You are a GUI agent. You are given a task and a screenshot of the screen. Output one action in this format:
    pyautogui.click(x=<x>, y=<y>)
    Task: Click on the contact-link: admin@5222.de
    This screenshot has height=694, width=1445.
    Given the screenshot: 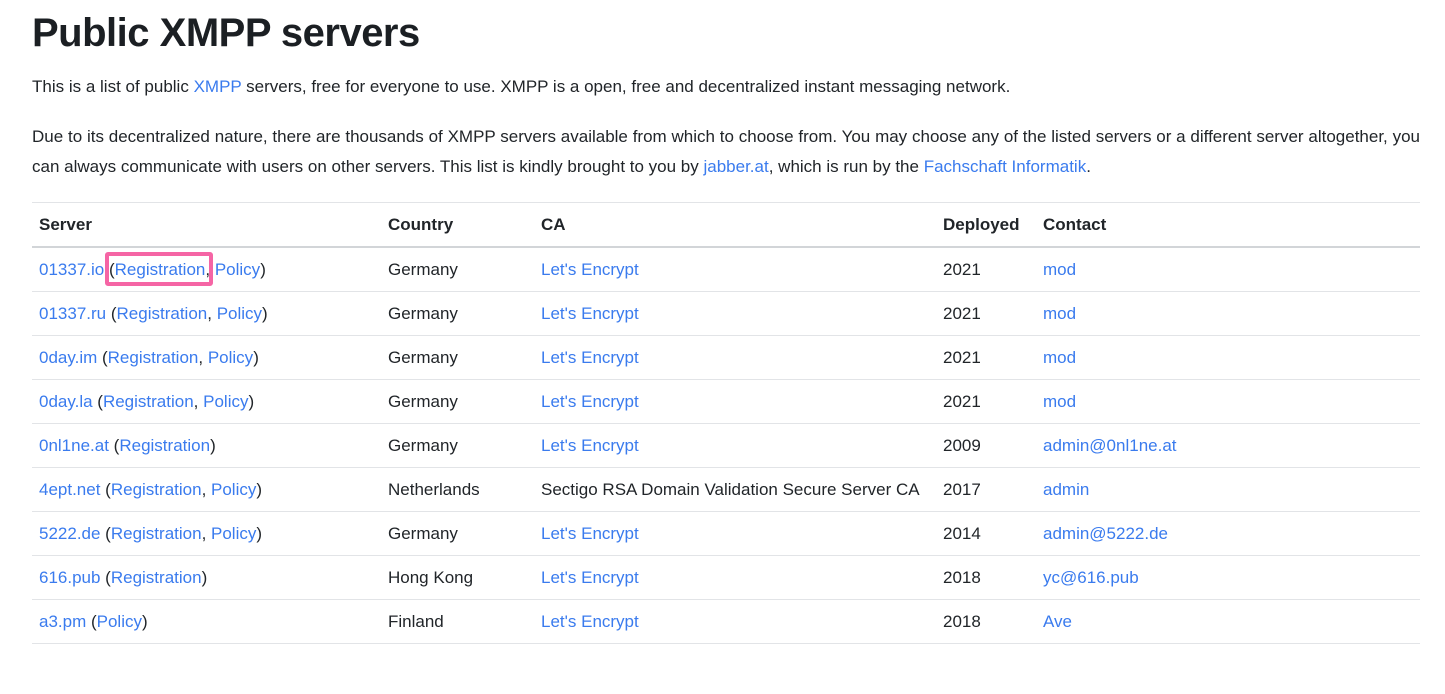 What is the action you would take?
    pyautogui.click(x=1105, y=533)
    